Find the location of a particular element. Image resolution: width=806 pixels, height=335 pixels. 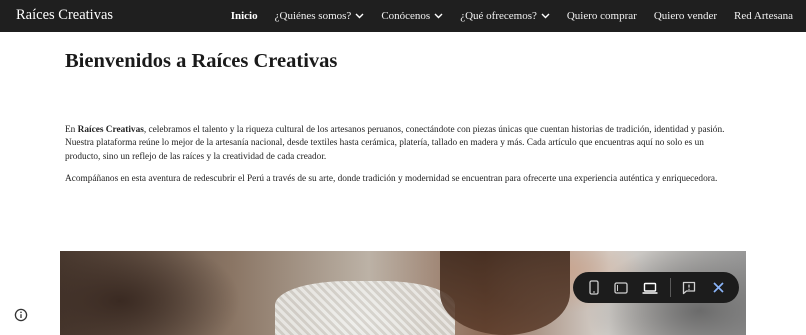

nav-item-label: Inicio is located at coordinates (244, 16).